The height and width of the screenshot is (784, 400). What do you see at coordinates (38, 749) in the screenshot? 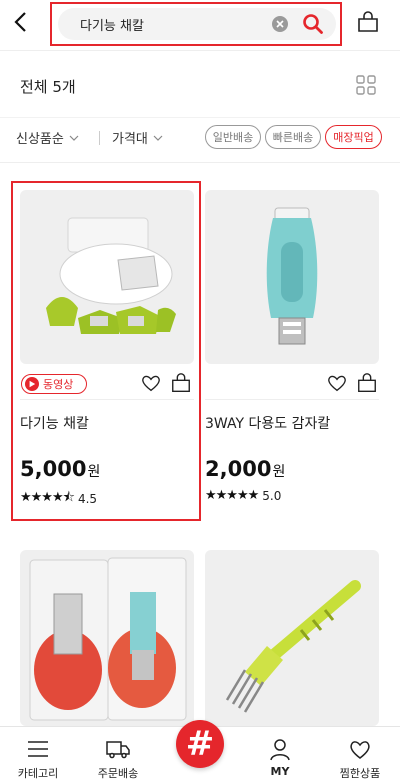
I see `menu-icon` at bounding box center [38, 749].